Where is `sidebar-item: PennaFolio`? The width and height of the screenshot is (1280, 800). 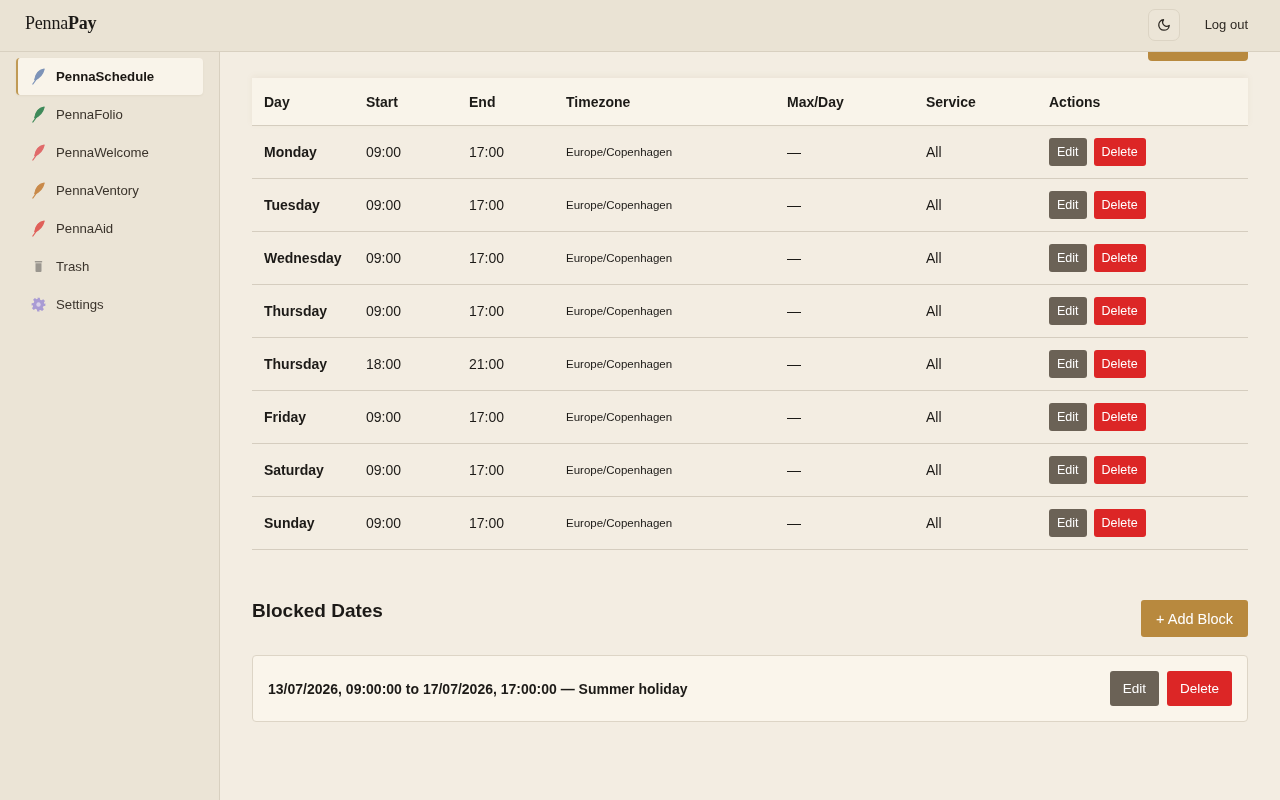
sidebar-item: PennaFolio is located at coordinates (109, 114).